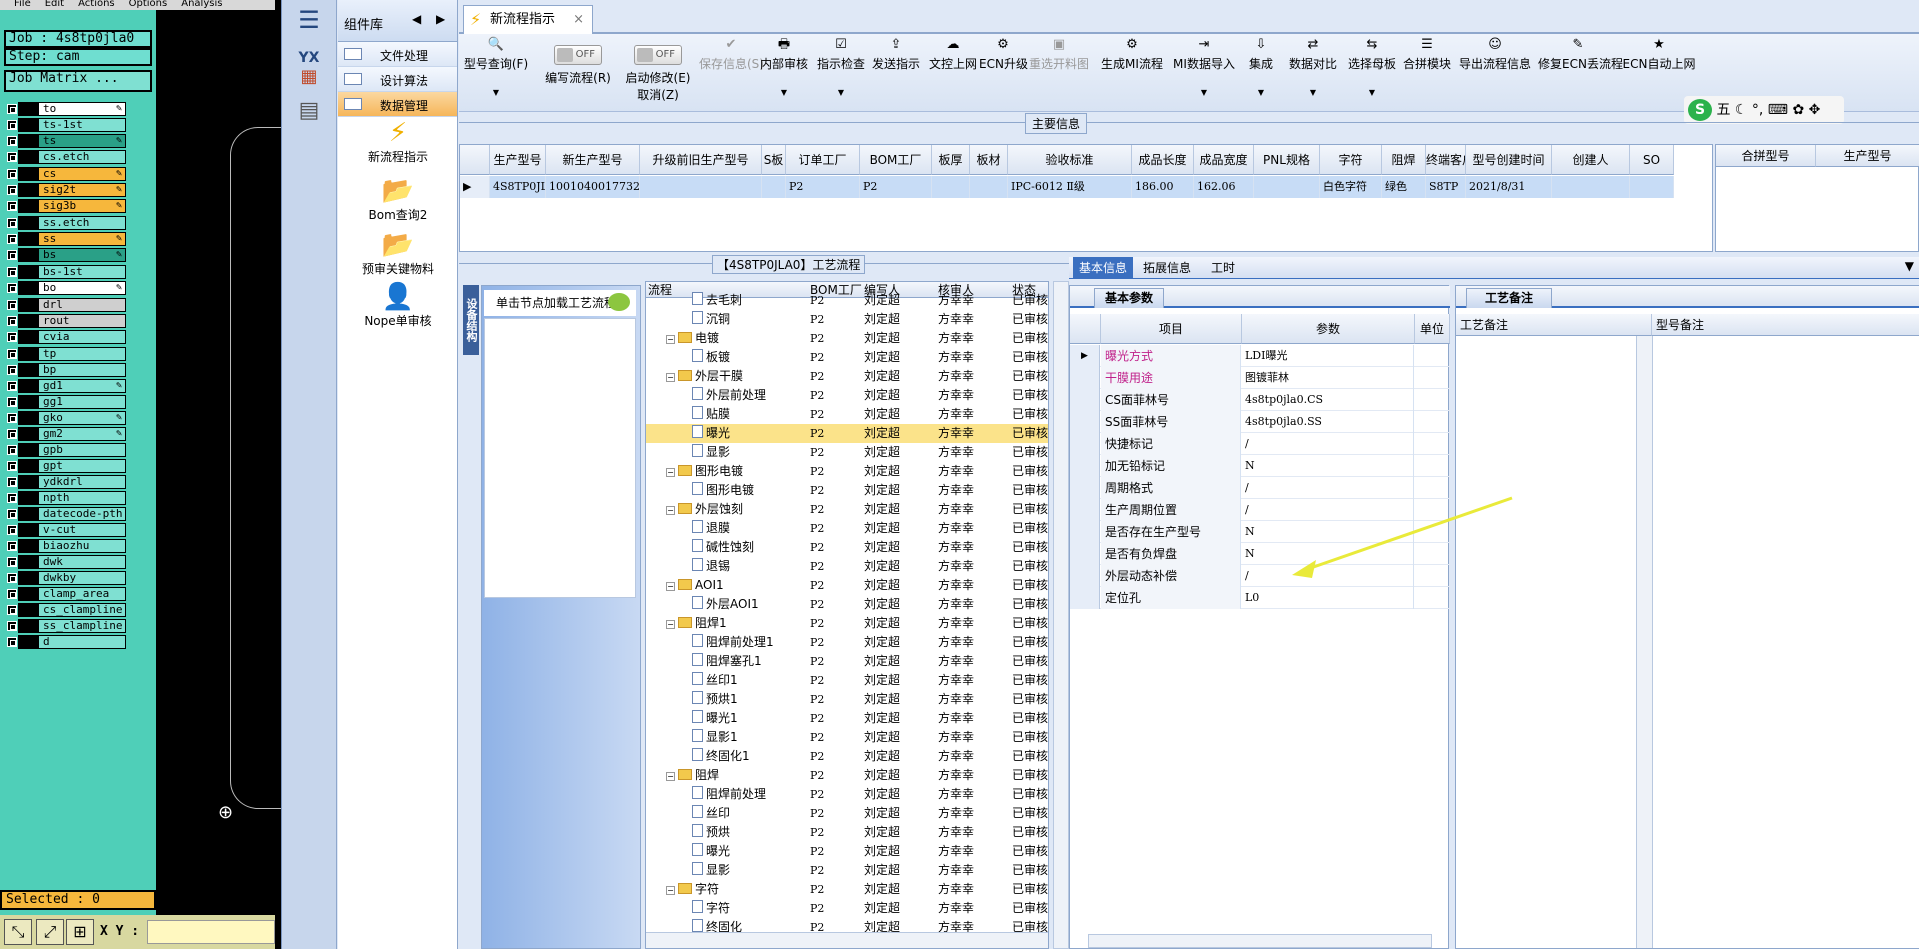 Image resolution: width=1919 pixels, height=949 pixels. I want to click on layer-row: gg1, so click(65, 402).